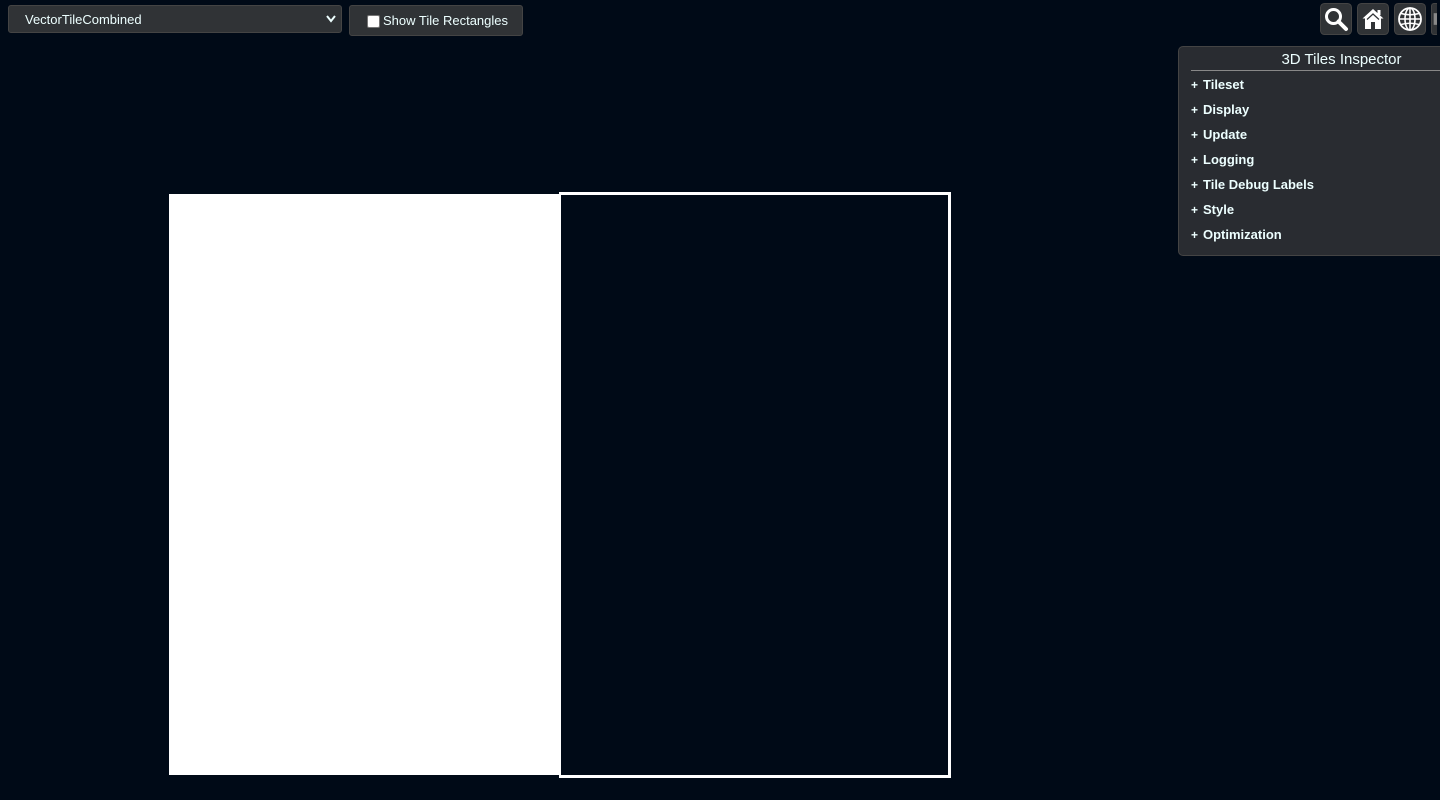 The width and height of the screenshot is (1440, 800). What do you see at coordinates (1309, 109) in the screenshot?
I see `inspector-section-display: + Display` at bounding box center [1309, 109].